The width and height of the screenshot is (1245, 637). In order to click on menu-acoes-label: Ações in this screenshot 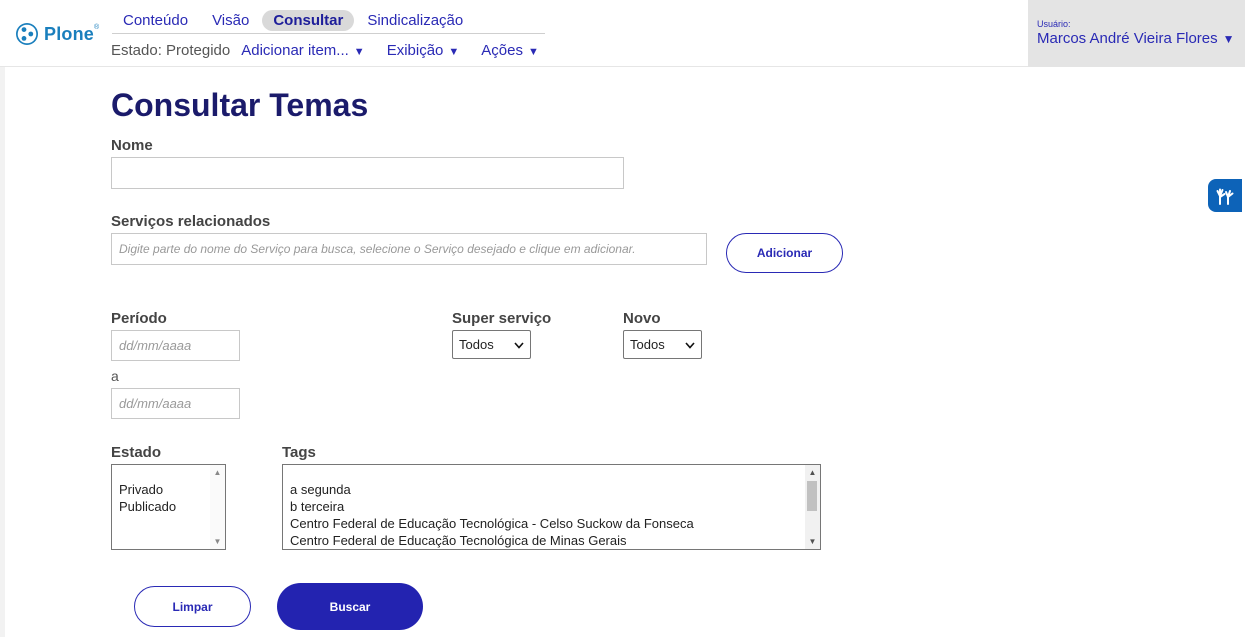, I will do `click(502, 50)`.